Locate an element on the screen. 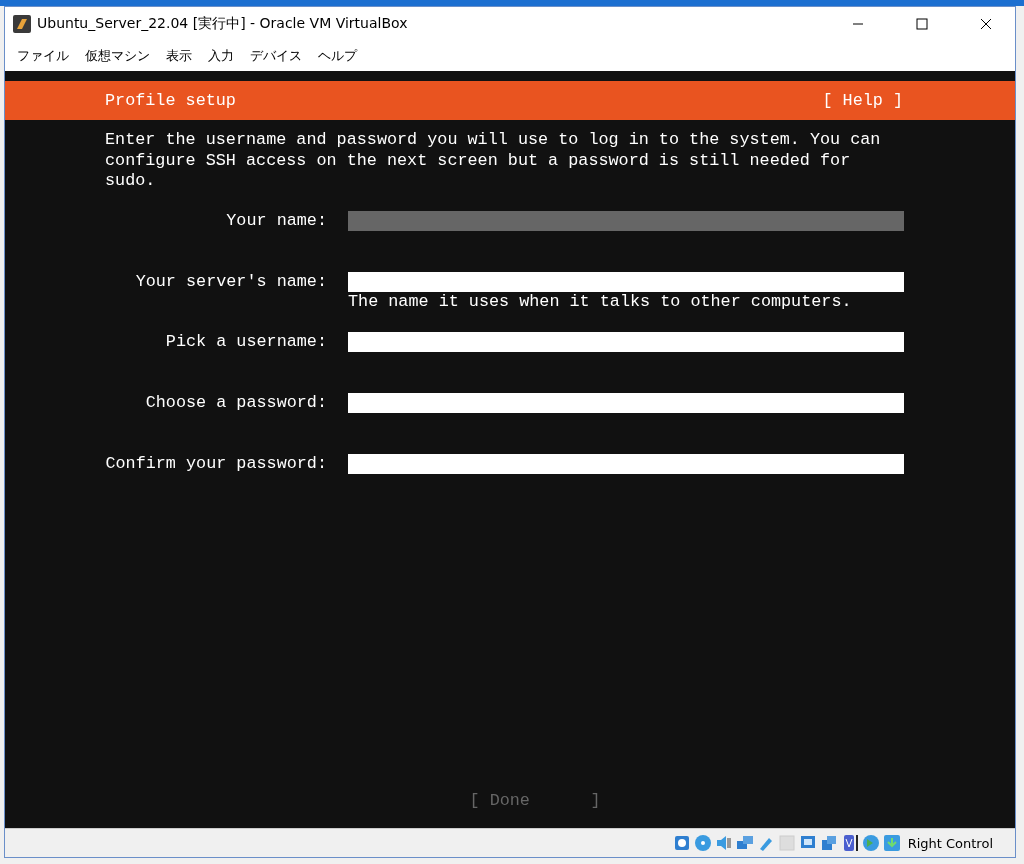 This screenshot has height=864, width=1024. menu-item: デバイス is located at coordinates (276, 56).